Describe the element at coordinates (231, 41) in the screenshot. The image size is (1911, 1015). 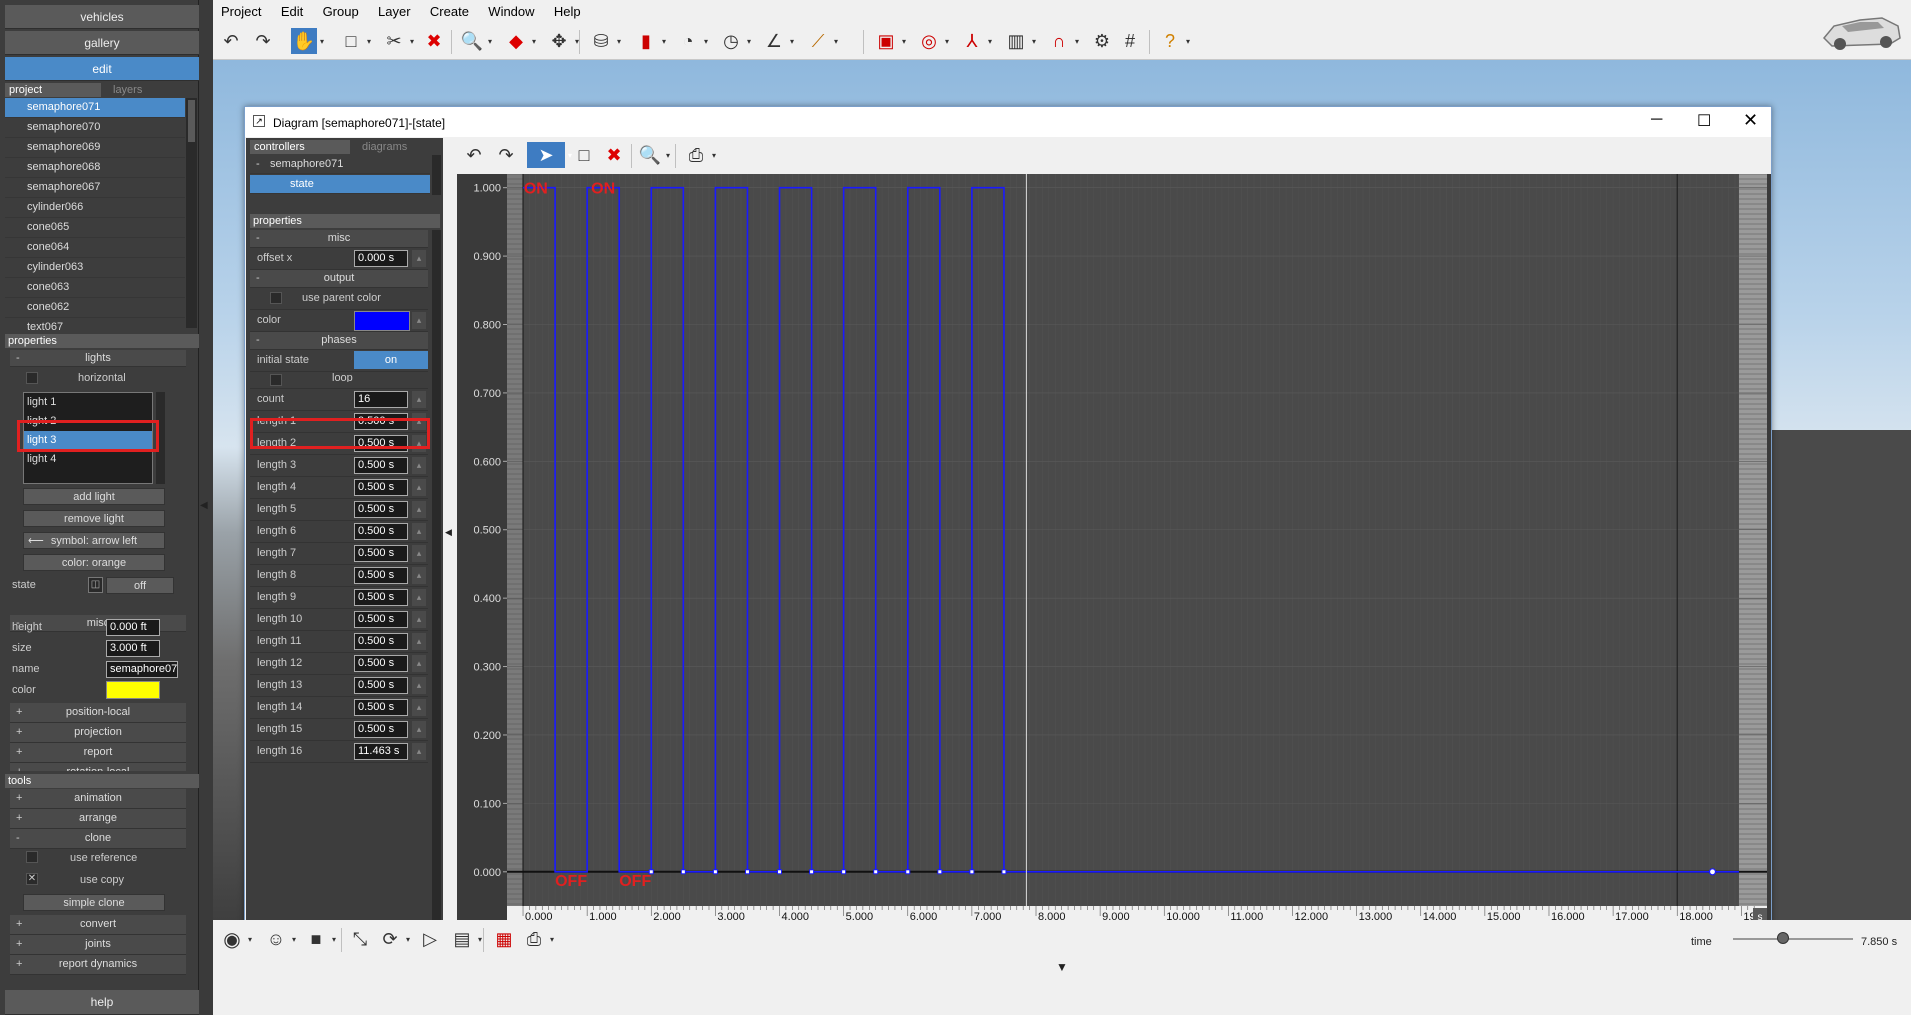
I see `undo-icon: ↶` at that location.